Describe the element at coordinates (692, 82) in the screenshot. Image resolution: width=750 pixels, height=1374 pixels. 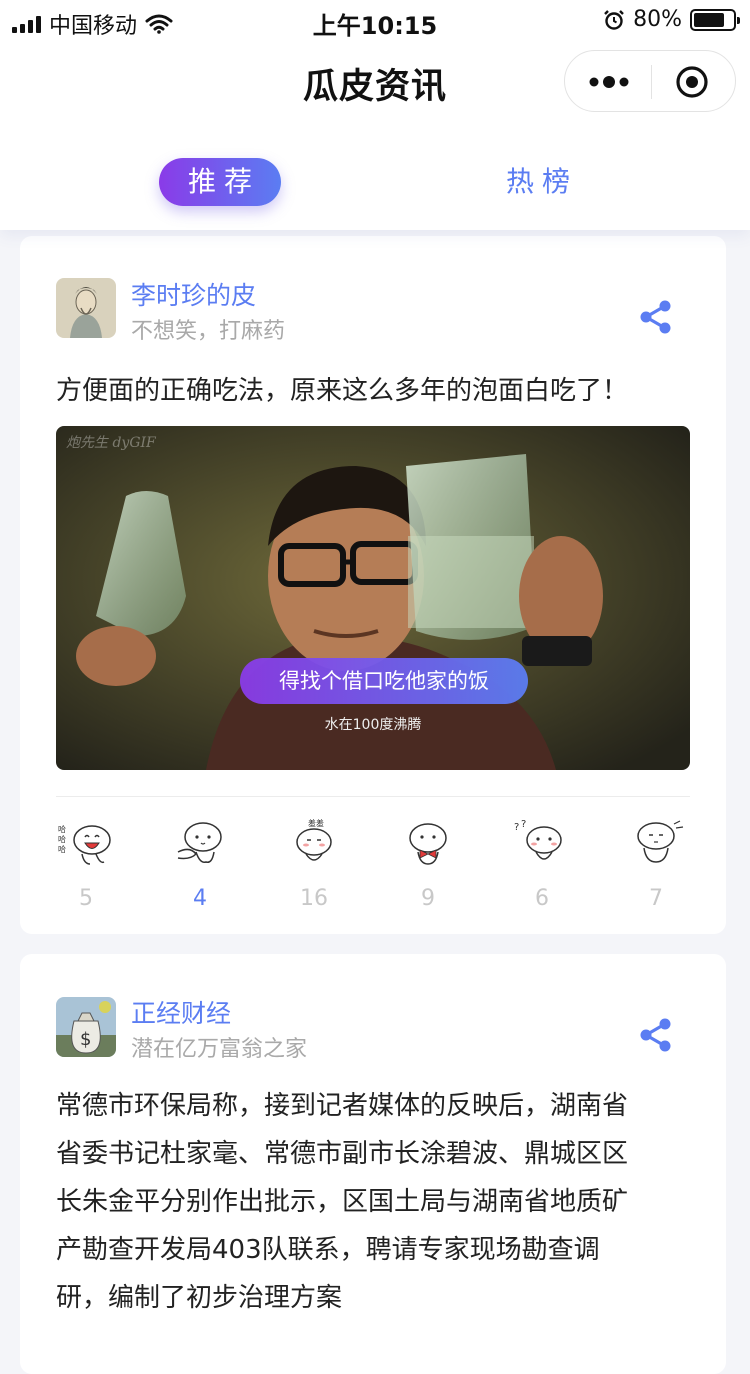
I see `close-target-icon` at that location.